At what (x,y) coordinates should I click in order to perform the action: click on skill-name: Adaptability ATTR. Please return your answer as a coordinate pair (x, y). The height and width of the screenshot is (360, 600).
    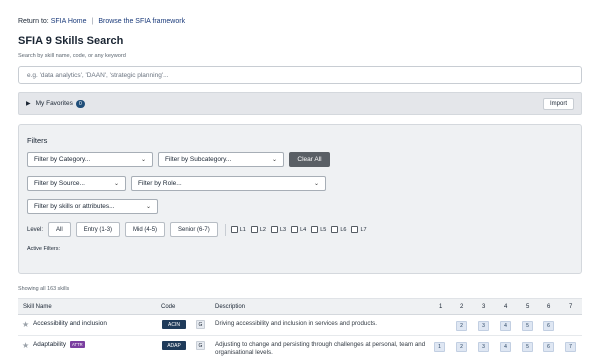
    Looking at the image, I should click on (59, 344).